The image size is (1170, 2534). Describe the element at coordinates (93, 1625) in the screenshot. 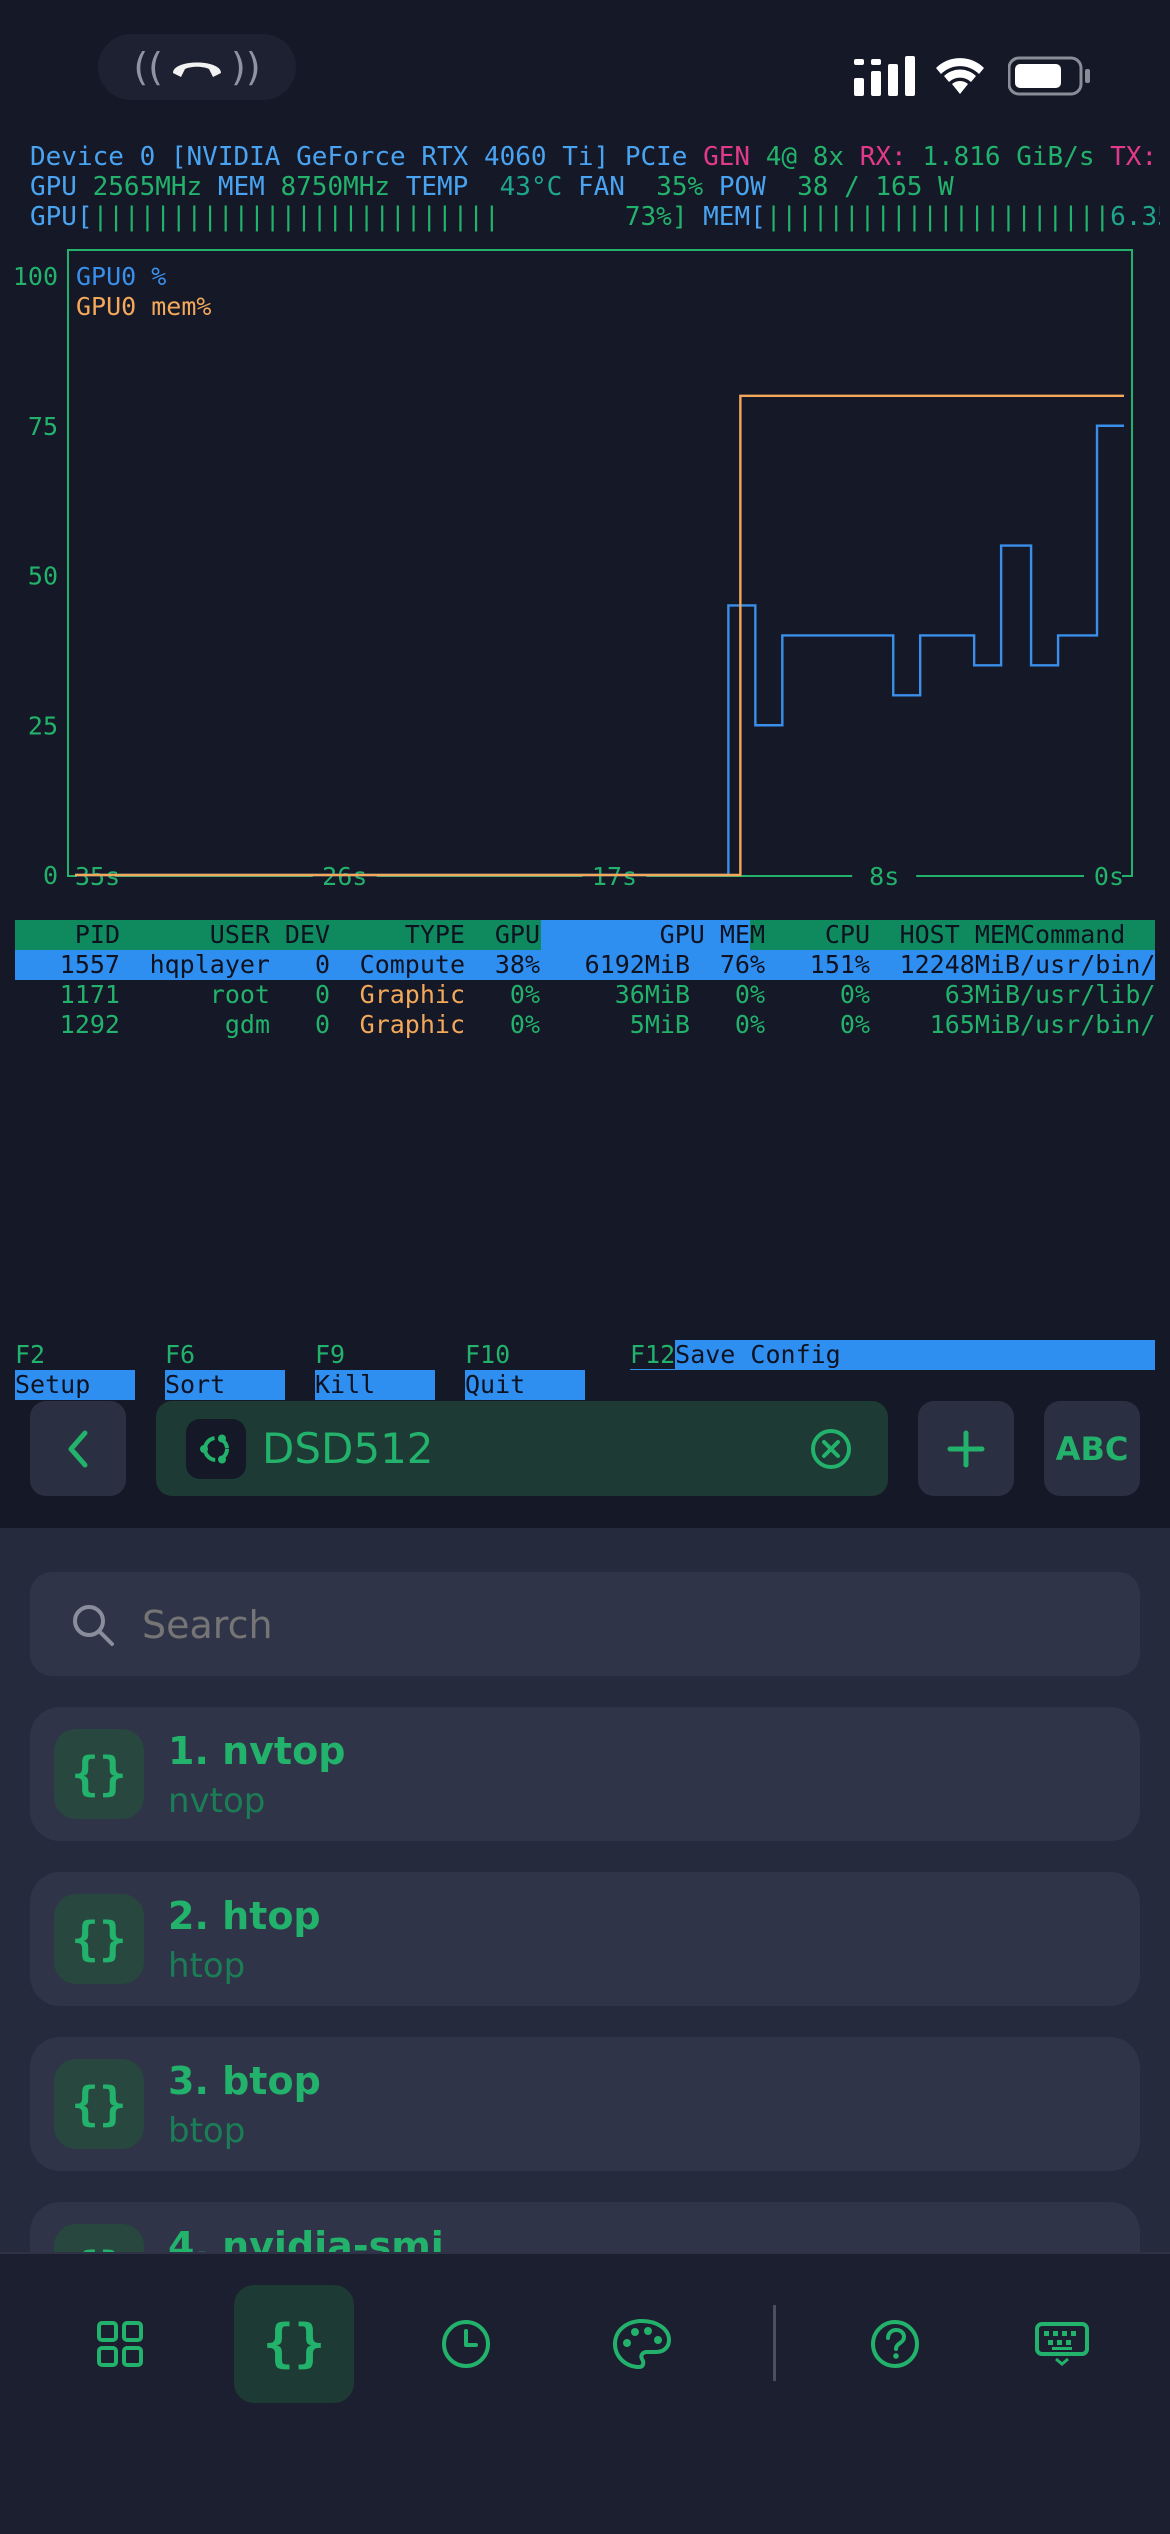

I see `search-icon` at that location.